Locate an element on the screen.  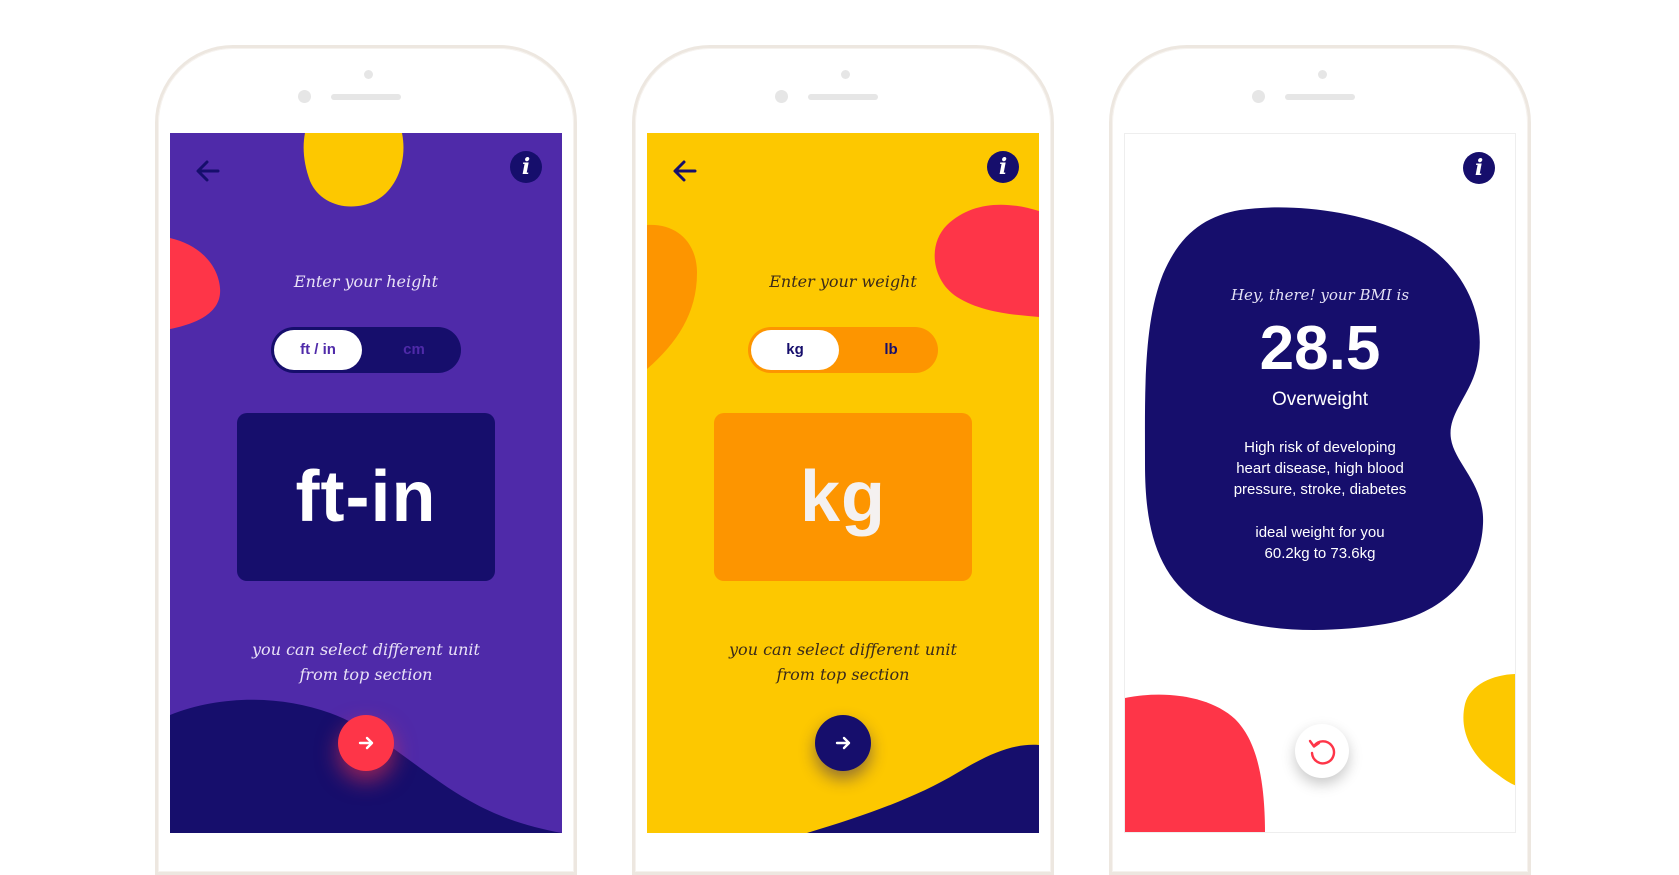
bmi-value: 28.5 is located at coordinates (1320, 348).